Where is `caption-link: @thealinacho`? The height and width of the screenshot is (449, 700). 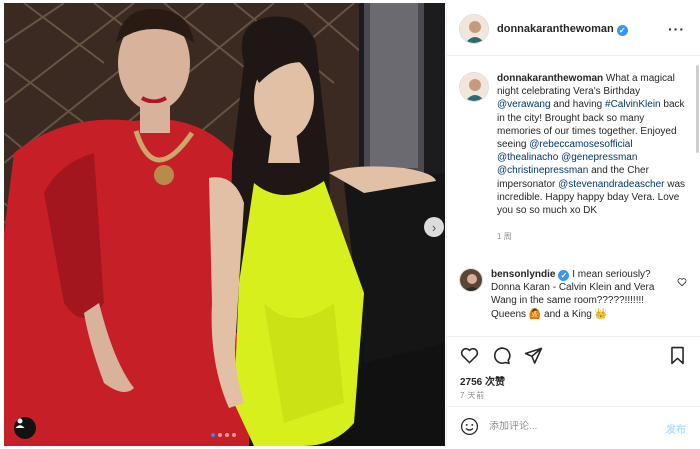
caption-link: @thealinacho is located at coordinates (527, 157).